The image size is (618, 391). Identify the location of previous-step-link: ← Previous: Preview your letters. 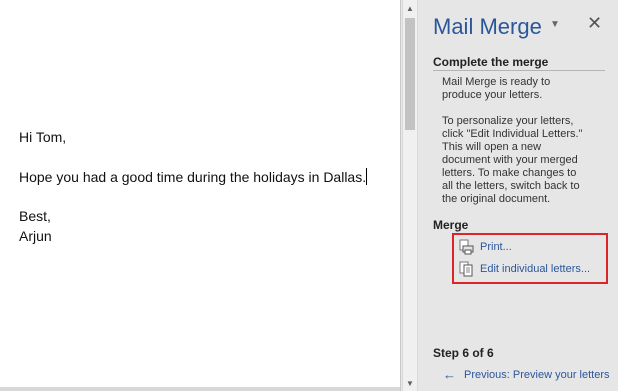
(526, 374).